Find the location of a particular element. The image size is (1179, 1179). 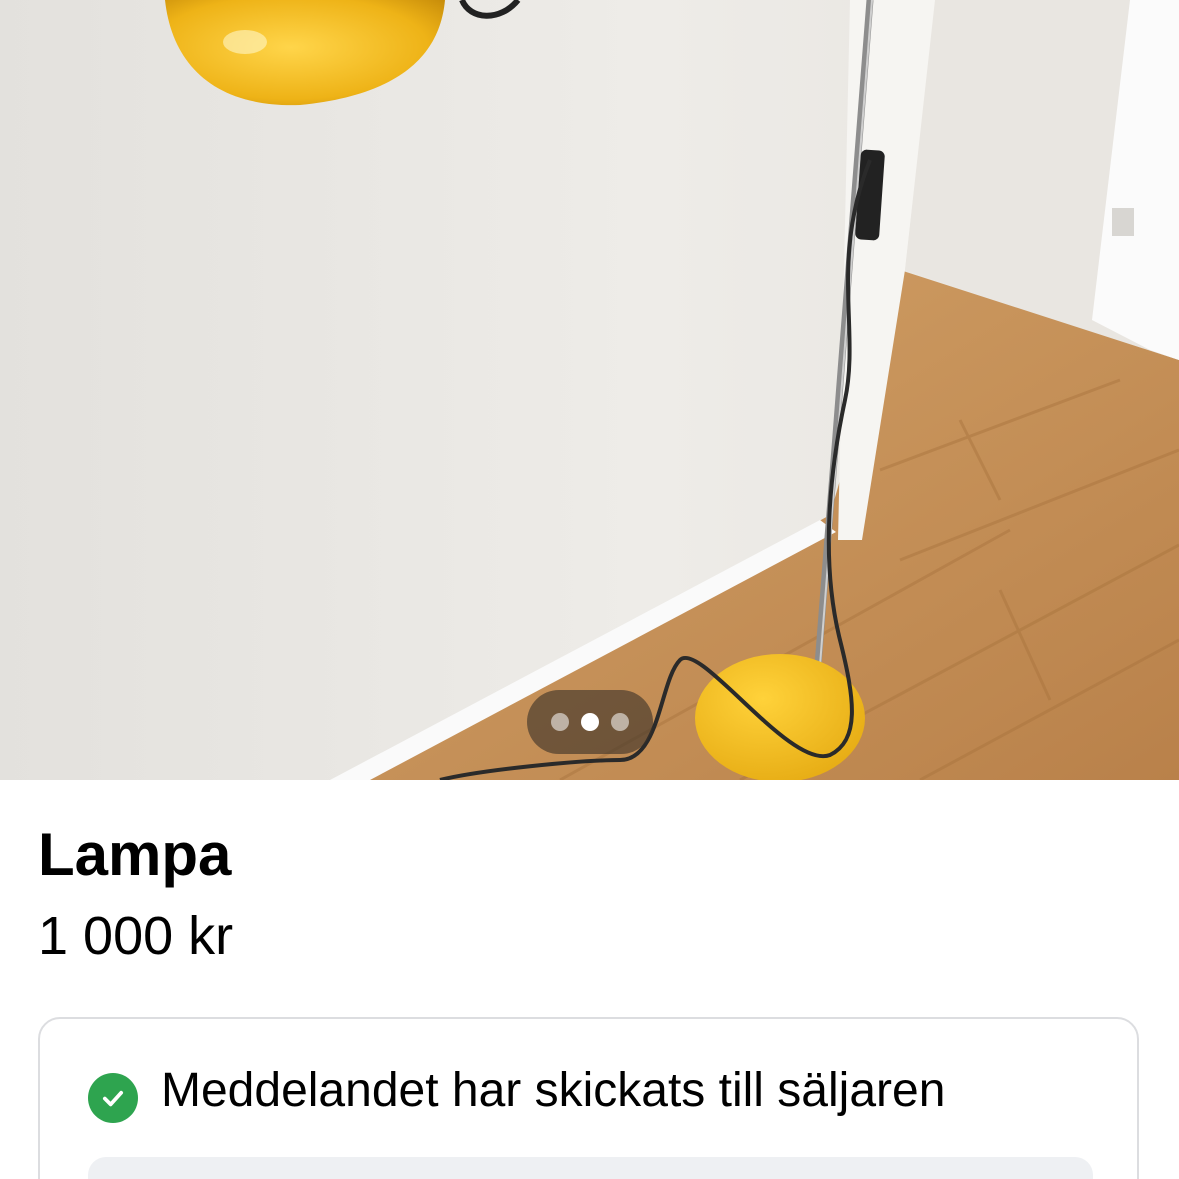

listing-title: Lampa is located at coordinates (135, 854).